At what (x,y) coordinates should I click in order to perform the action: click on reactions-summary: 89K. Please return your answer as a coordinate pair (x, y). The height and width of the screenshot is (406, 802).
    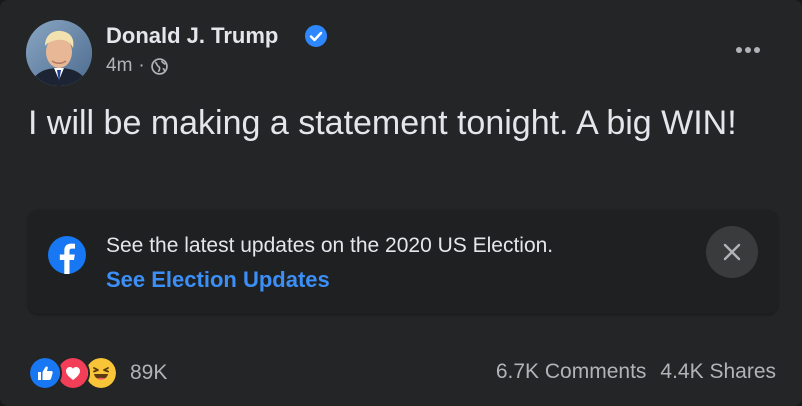
    Looking at the image, I should click on (97, 373).